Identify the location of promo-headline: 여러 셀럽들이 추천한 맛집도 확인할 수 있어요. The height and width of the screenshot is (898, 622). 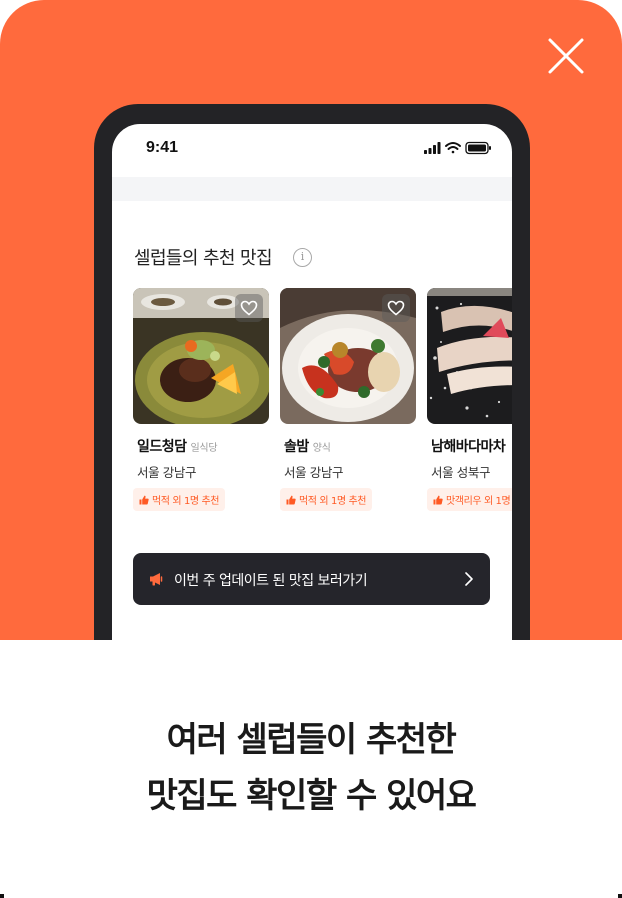
(311, 768).